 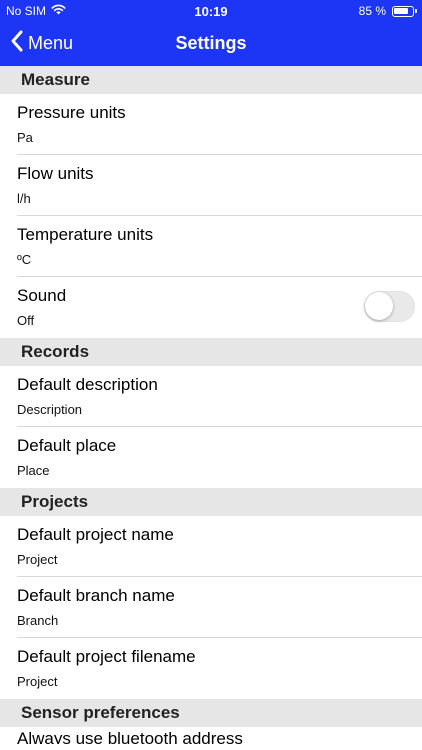 What do you see at coordinates (211, 546) in the screenshot?
I see `setting-default-project-name: Default project name Project` at bounding box center [211, 546].